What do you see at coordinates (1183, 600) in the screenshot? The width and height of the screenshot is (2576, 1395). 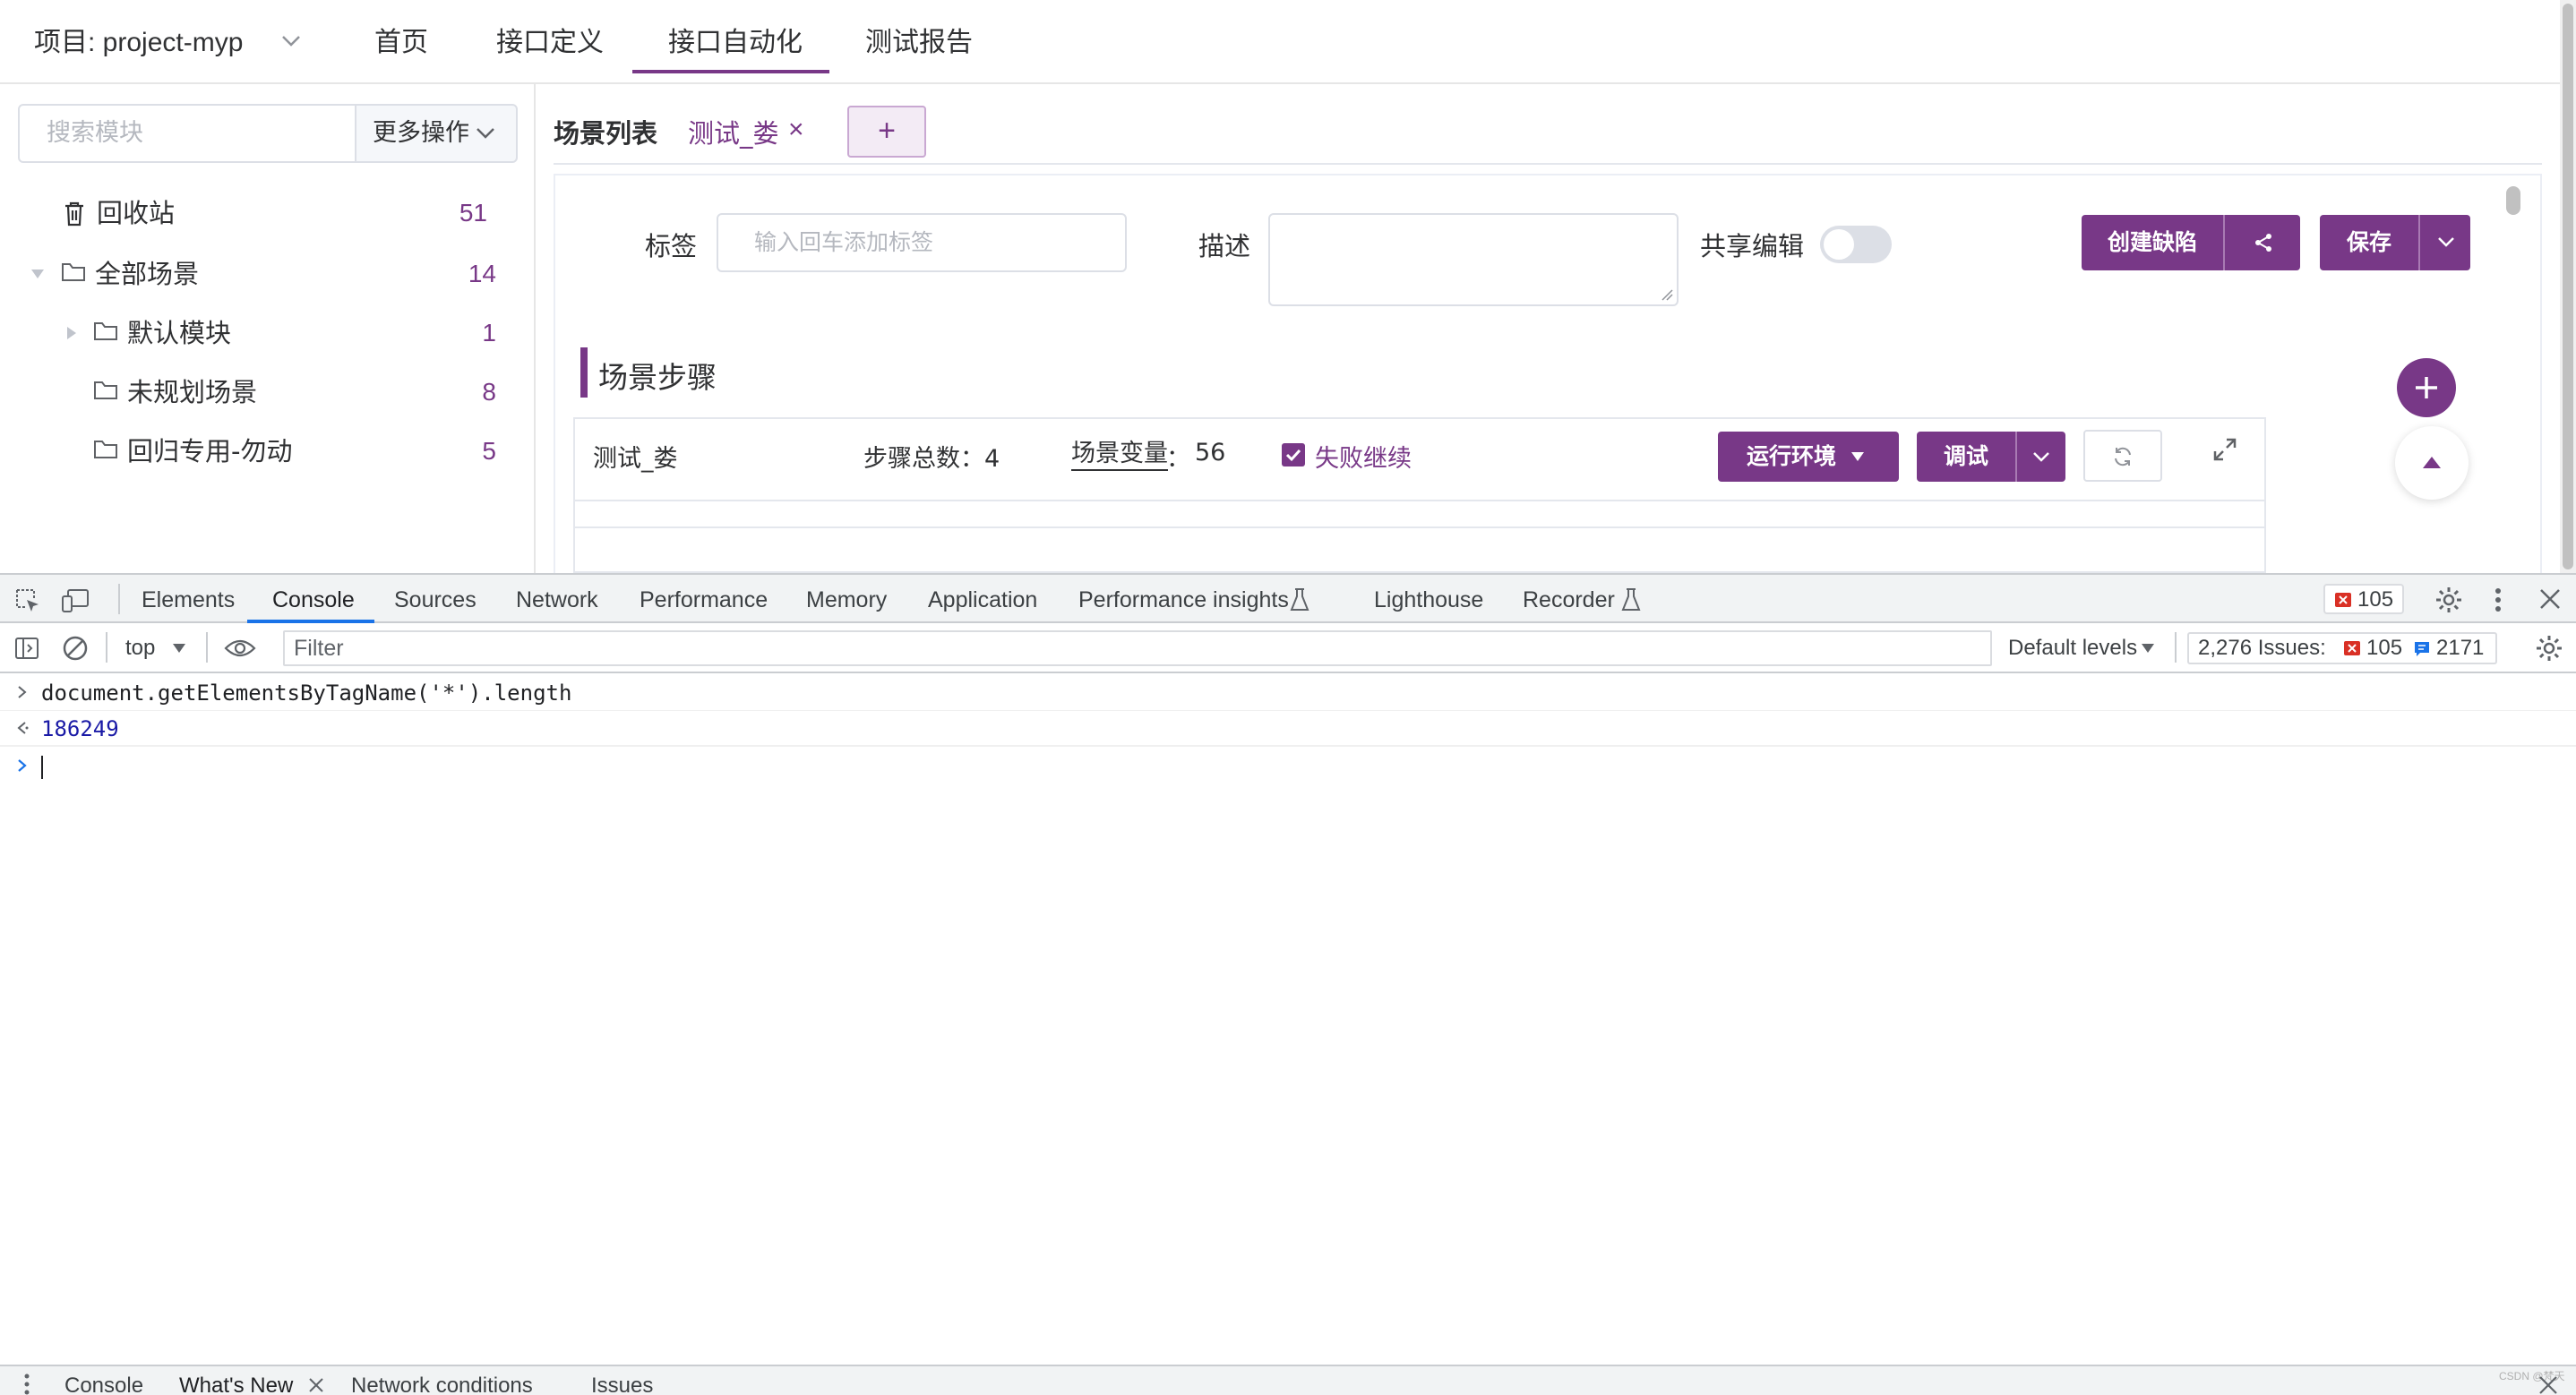 I see `tab-performance-insights: Performance insights` at bounding box center [1183, 600].